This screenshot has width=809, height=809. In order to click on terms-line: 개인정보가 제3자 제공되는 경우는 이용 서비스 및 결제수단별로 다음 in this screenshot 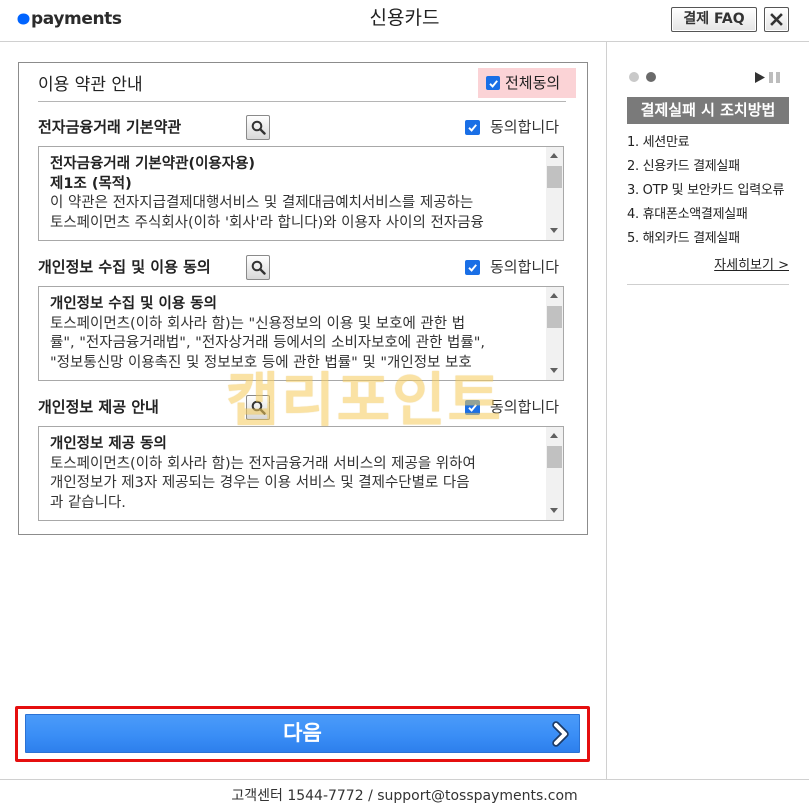, I will do `click(260, 483)`.